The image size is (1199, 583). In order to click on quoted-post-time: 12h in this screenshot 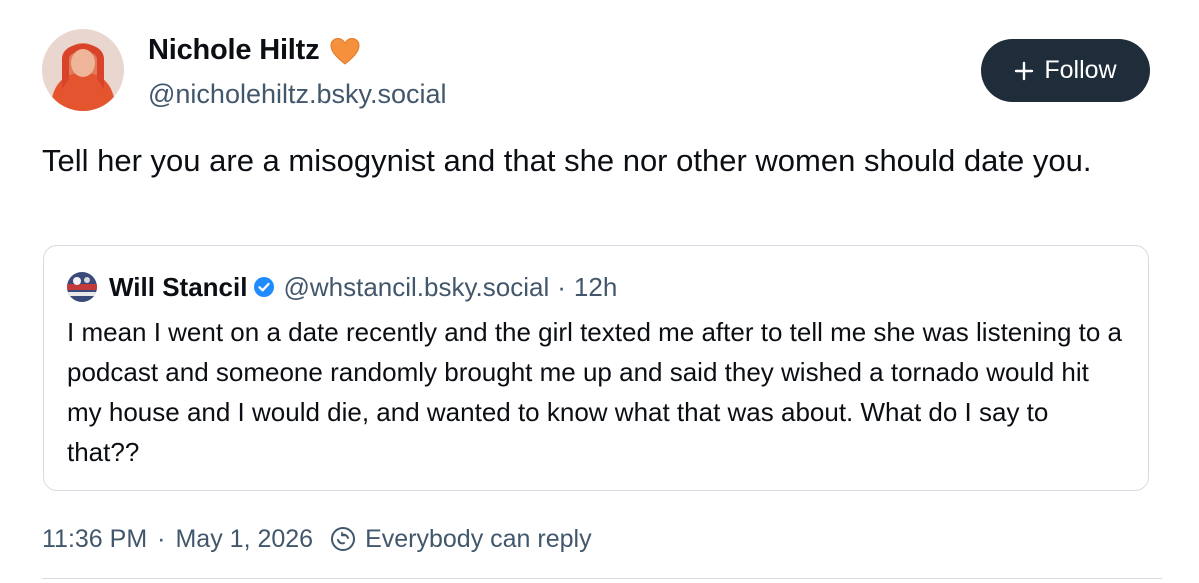, I will do `click(595, 287)`.